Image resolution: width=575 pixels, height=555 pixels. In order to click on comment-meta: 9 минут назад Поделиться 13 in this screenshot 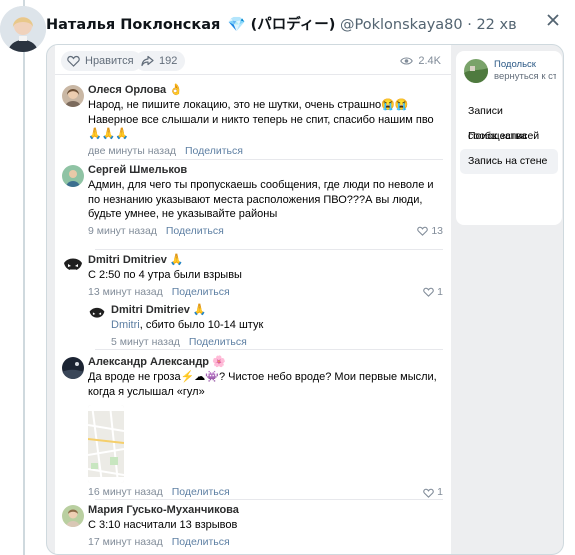, I will do `click(265, 231)`.